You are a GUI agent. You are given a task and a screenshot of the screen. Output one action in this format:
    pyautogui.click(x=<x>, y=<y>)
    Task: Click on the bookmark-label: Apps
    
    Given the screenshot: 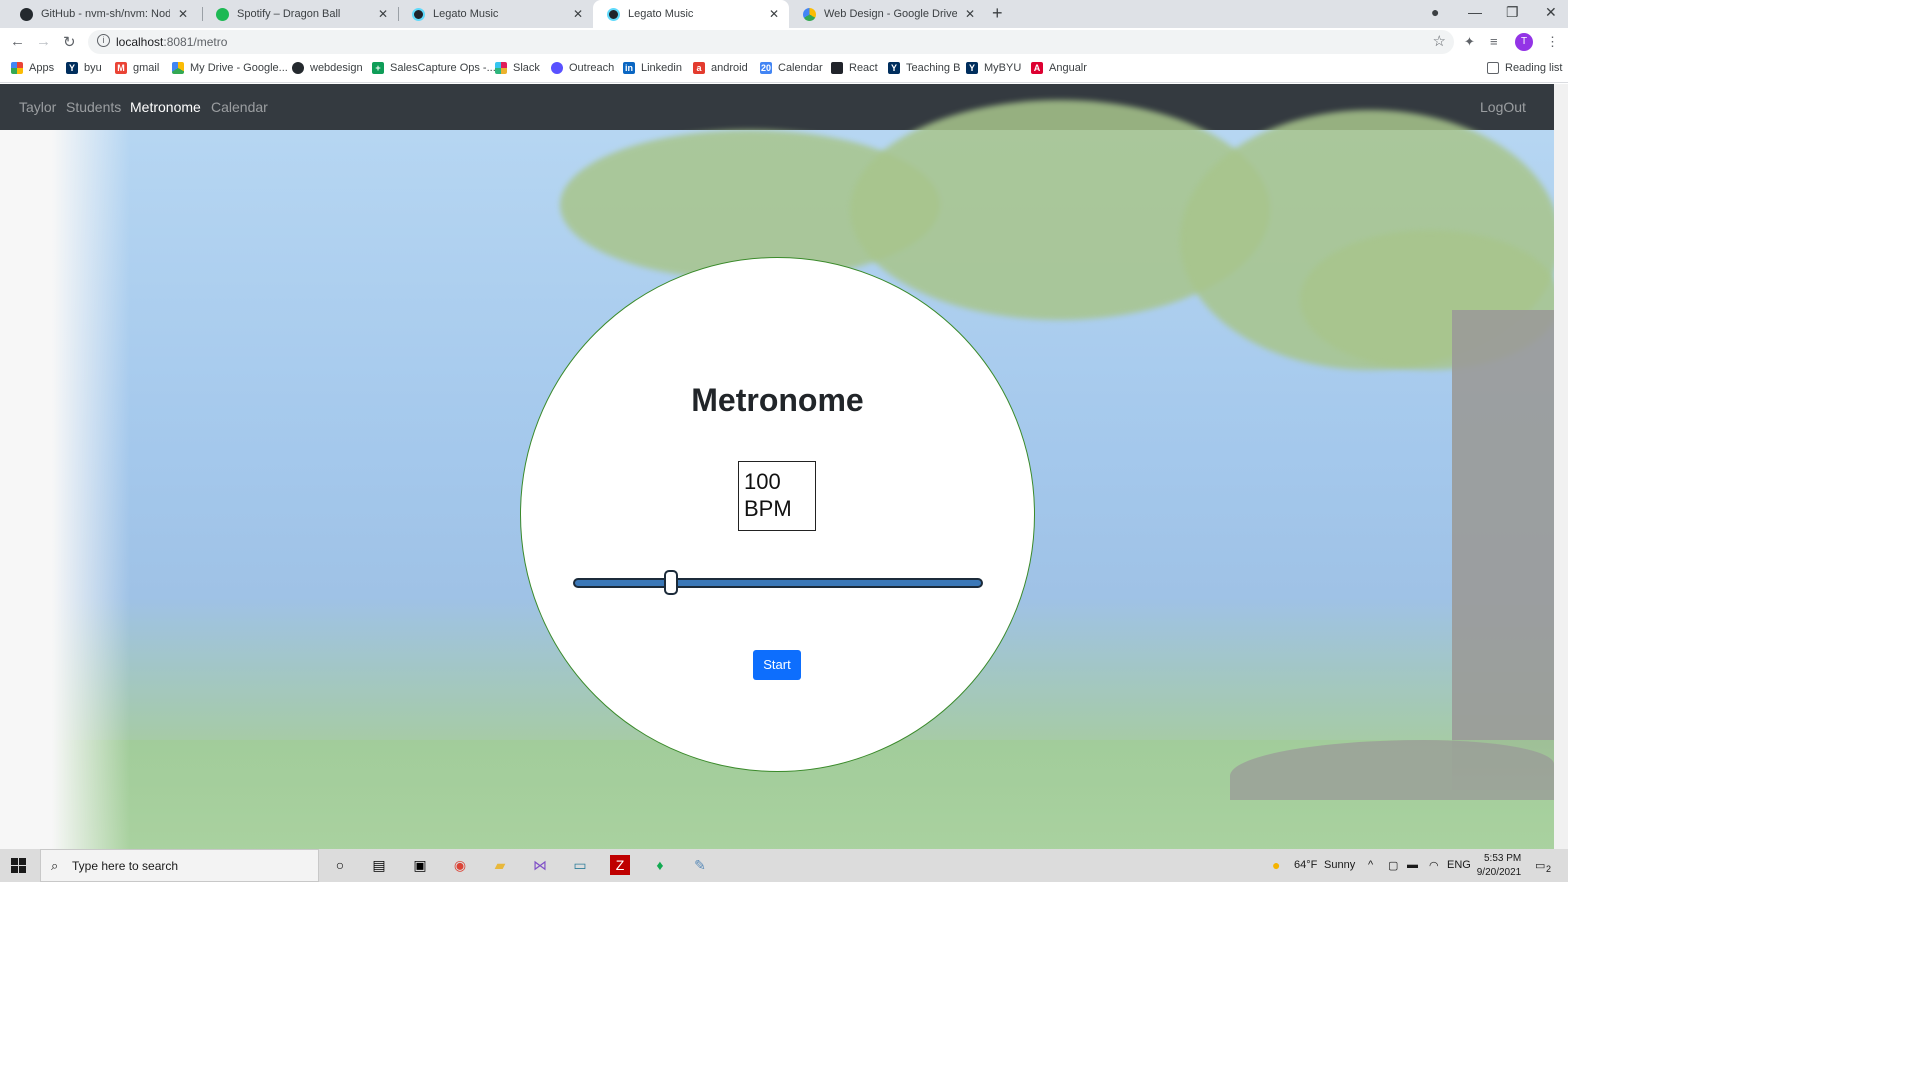 What is the action you would take?
    pyautogui.click(x=42, y=68)
    